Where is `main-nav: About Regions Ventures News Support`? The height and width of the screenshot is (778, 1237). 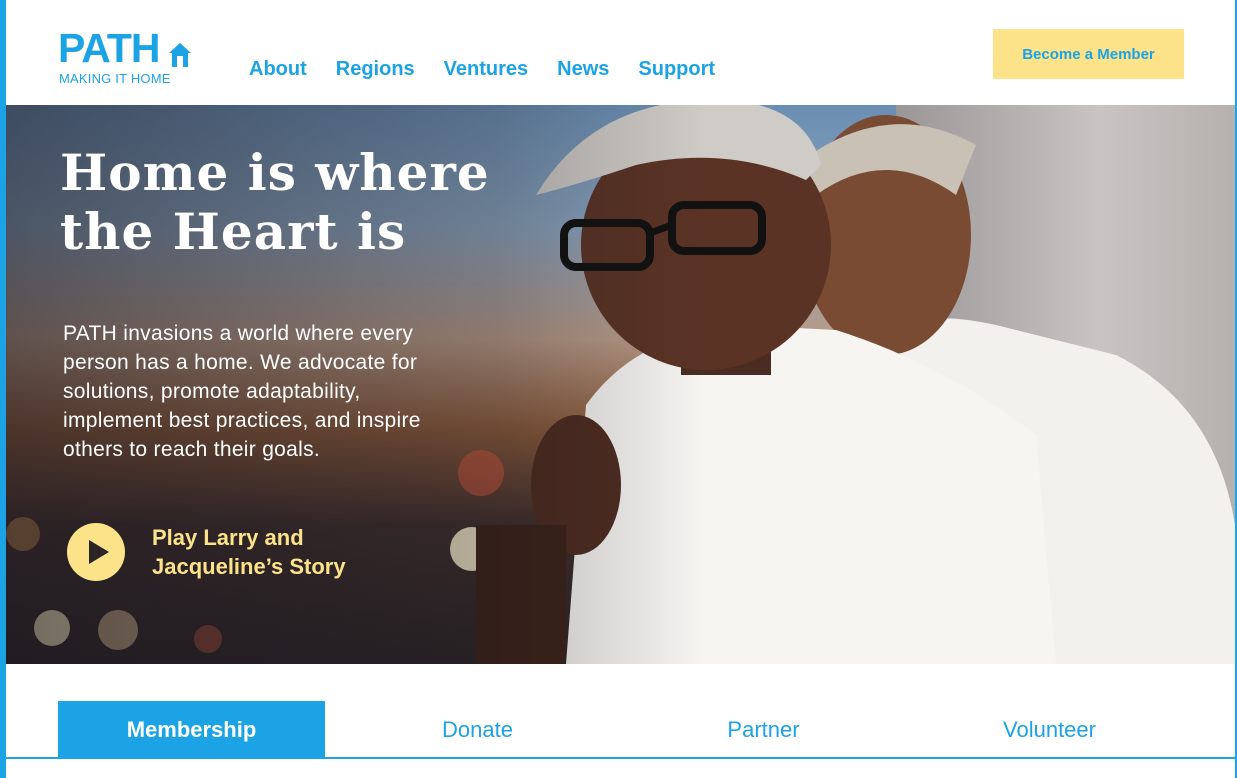 main-nav: About Regions Ventures News Support is located at coordinates (482, 69).